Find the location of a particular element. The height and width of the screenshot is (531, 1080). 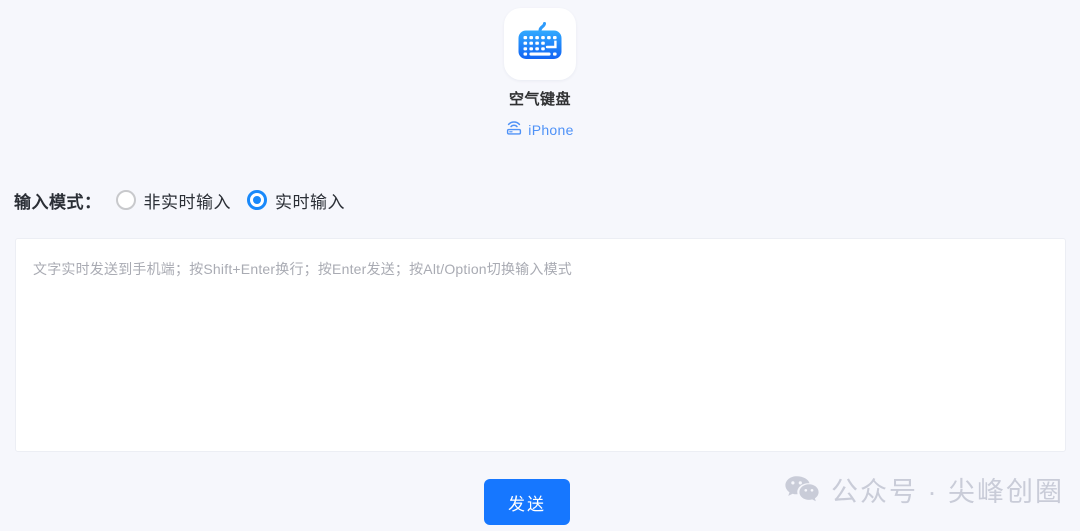

keyboard-app-icon is located at coordinates (540, 44).